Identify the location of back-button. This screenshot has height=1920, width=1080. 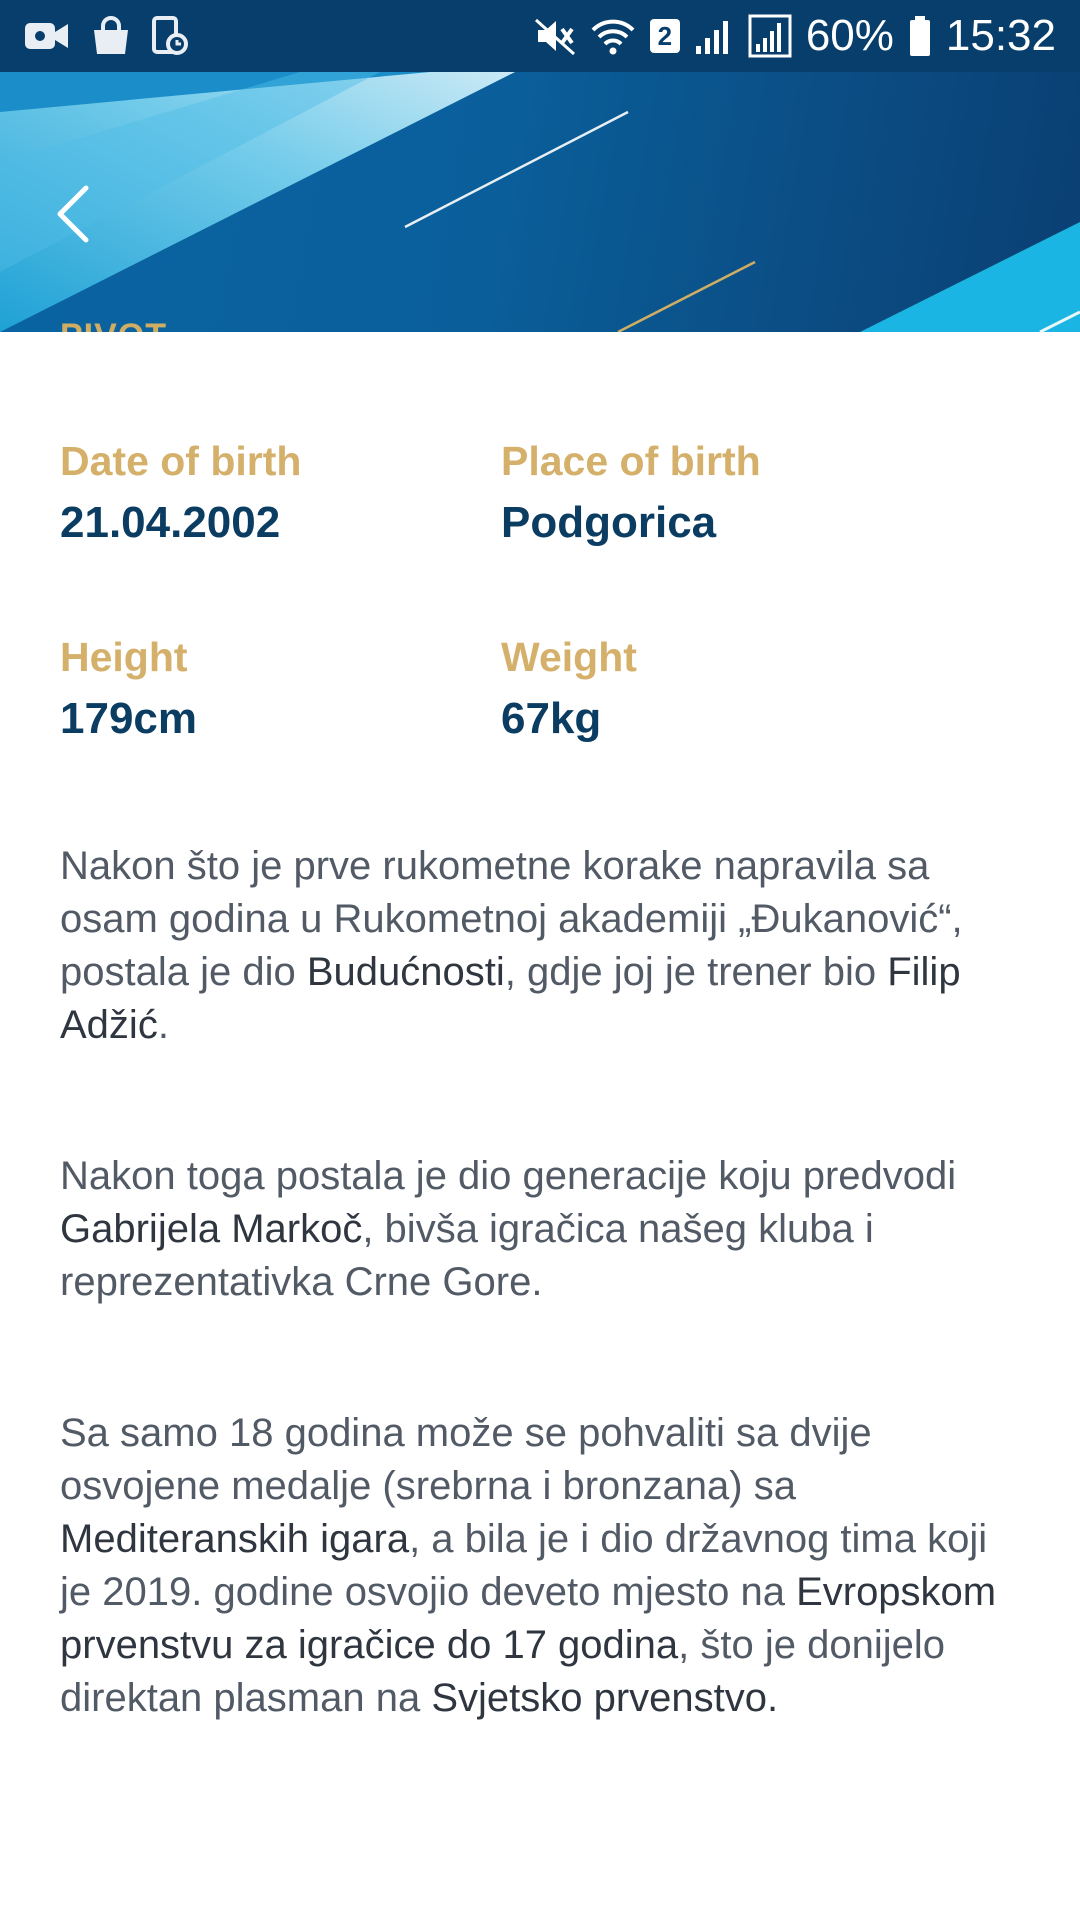
(76, 218).